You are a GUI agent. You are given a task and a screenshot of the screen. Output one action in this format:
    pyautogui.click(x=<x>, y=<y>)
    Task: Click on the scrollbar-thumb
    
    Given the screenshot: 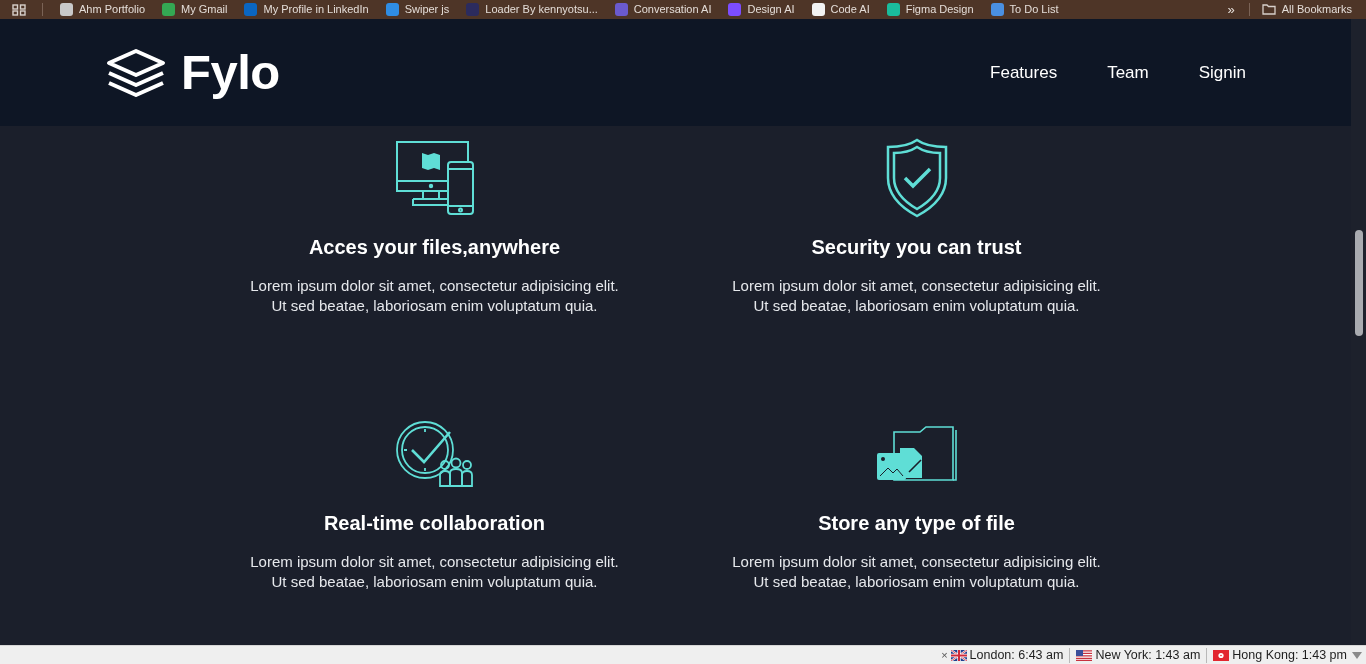 What is the action you would take?
    pyautogui.click(x=1358, y=283)
    